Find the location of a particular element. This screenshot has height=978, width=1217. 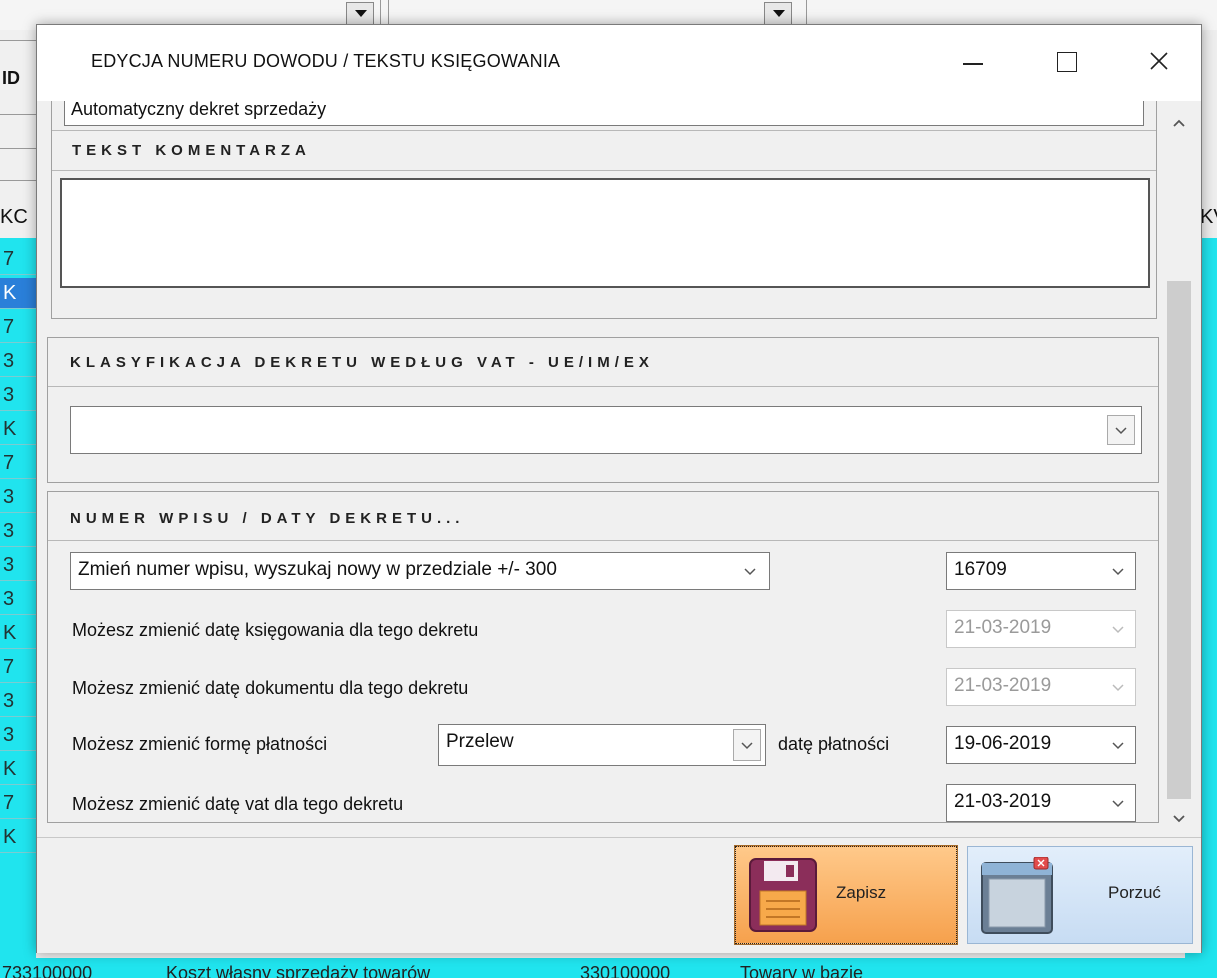

document-date-picker: 21-03-2019 is located at coordinates (1041, 687).